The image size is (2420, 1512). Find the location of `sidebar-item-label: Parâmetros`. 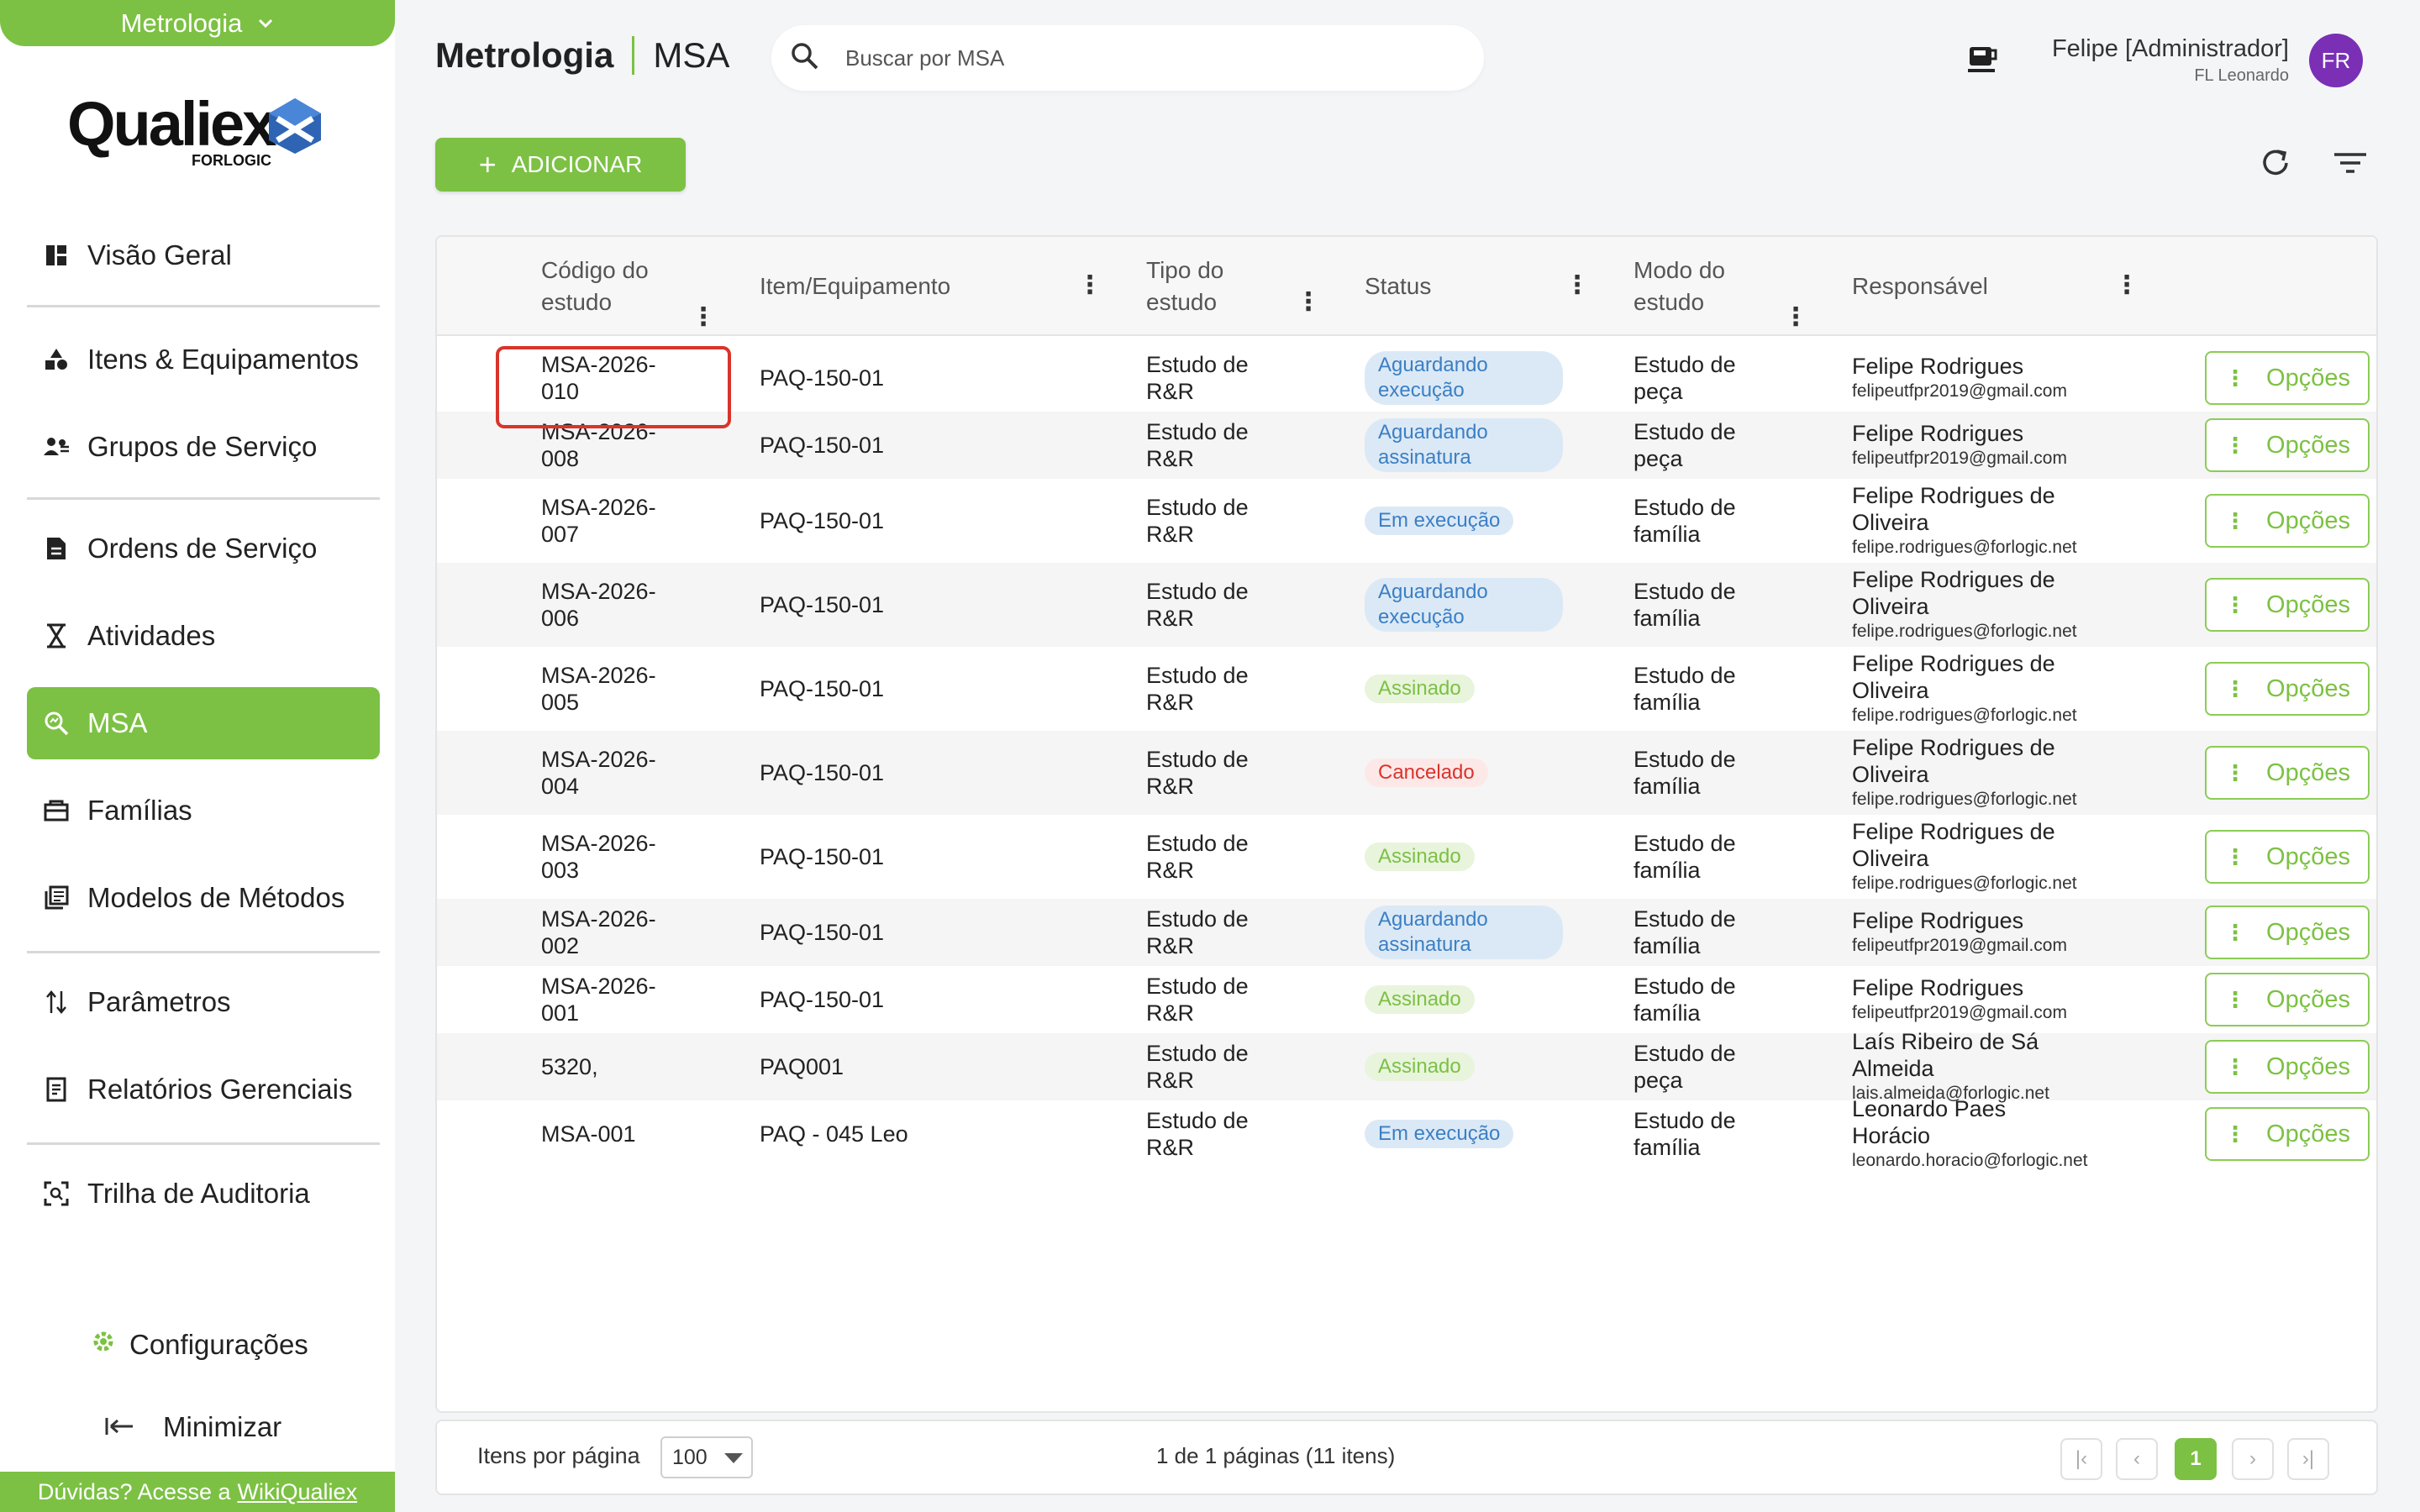

sidebar-item-label: Parâmetros is located at coordinates (159, 1001).